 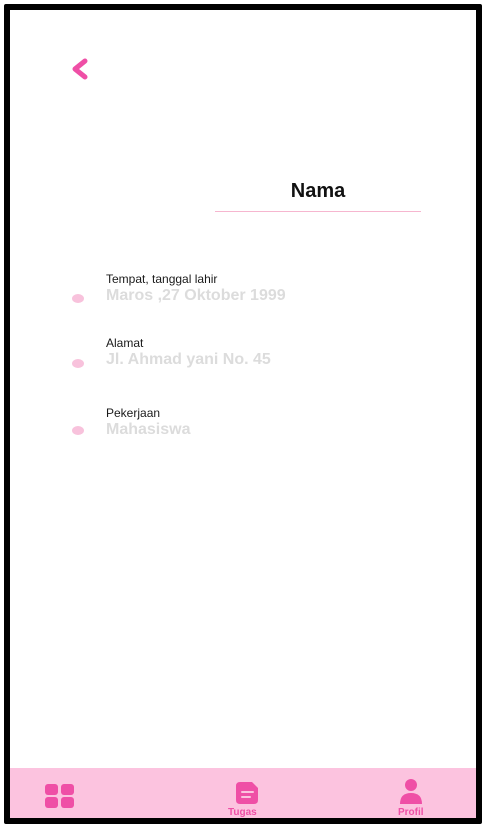 I want to click on title-underline, so click(x=318, y=211).